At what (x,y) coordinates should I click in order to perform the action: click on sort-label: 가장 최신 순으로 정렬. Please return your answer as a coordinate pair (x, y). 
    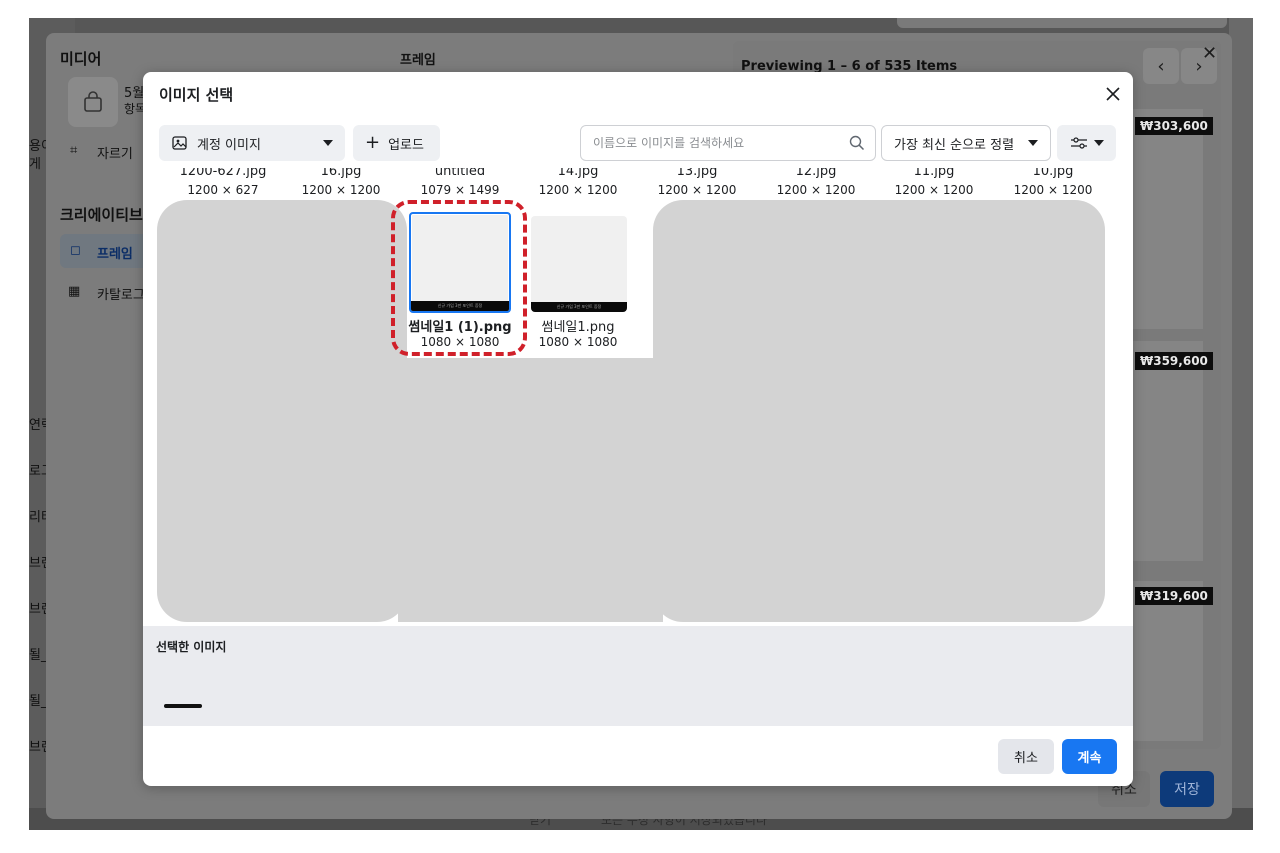
    Looking at the image, I should click on (954, 145).